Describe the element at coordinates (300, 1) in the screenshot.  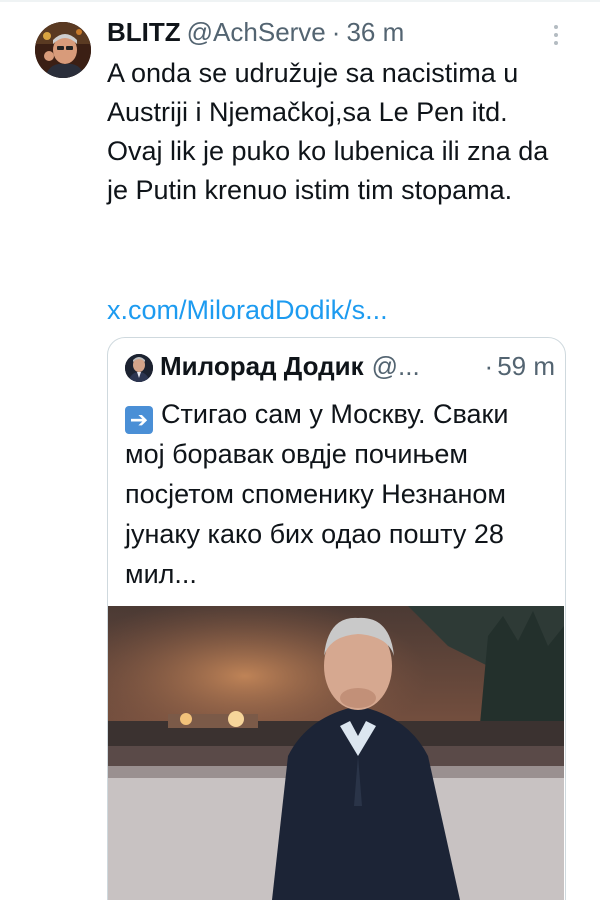
I see `divider` at that location.